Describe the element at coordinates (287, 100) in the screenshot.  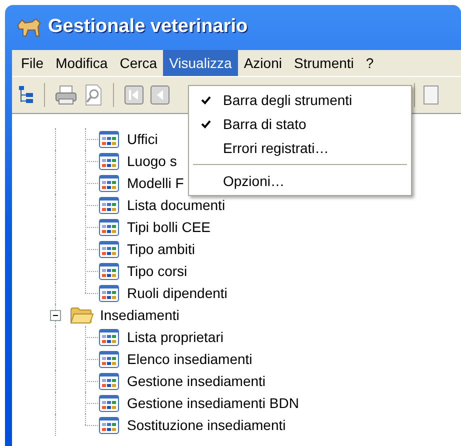
I see `menu-option: Barra degli strumenti` at that location.